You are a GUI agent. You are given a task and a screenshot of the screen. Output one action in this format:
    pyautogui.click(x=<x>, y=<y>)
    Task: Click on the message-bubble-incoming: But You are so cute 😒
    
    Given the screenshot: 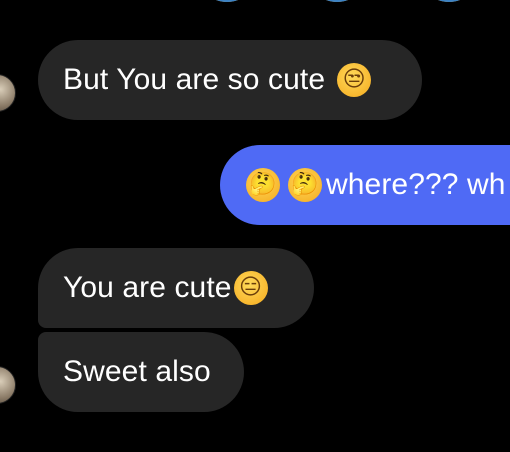 What is the action you would take?
    pyautogui.click(x=230, y=80)
    